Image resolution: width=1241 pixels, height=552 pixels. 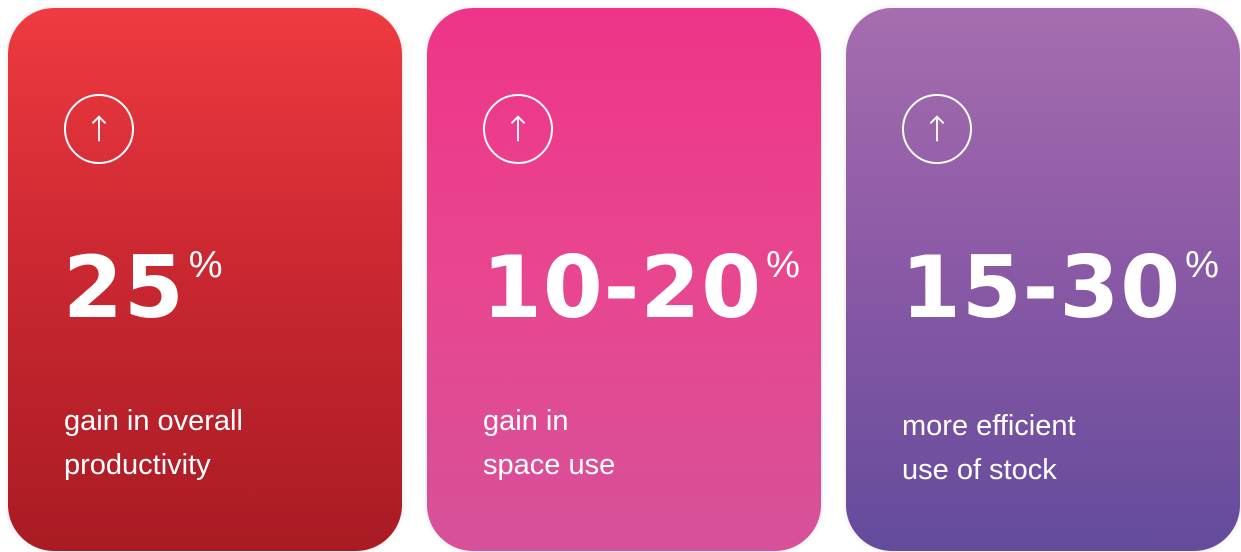 What do you see at coordinates (549, 465) in the screenshot?
I see `stat-description-line-2: space use` at bounding box center [549, 465].